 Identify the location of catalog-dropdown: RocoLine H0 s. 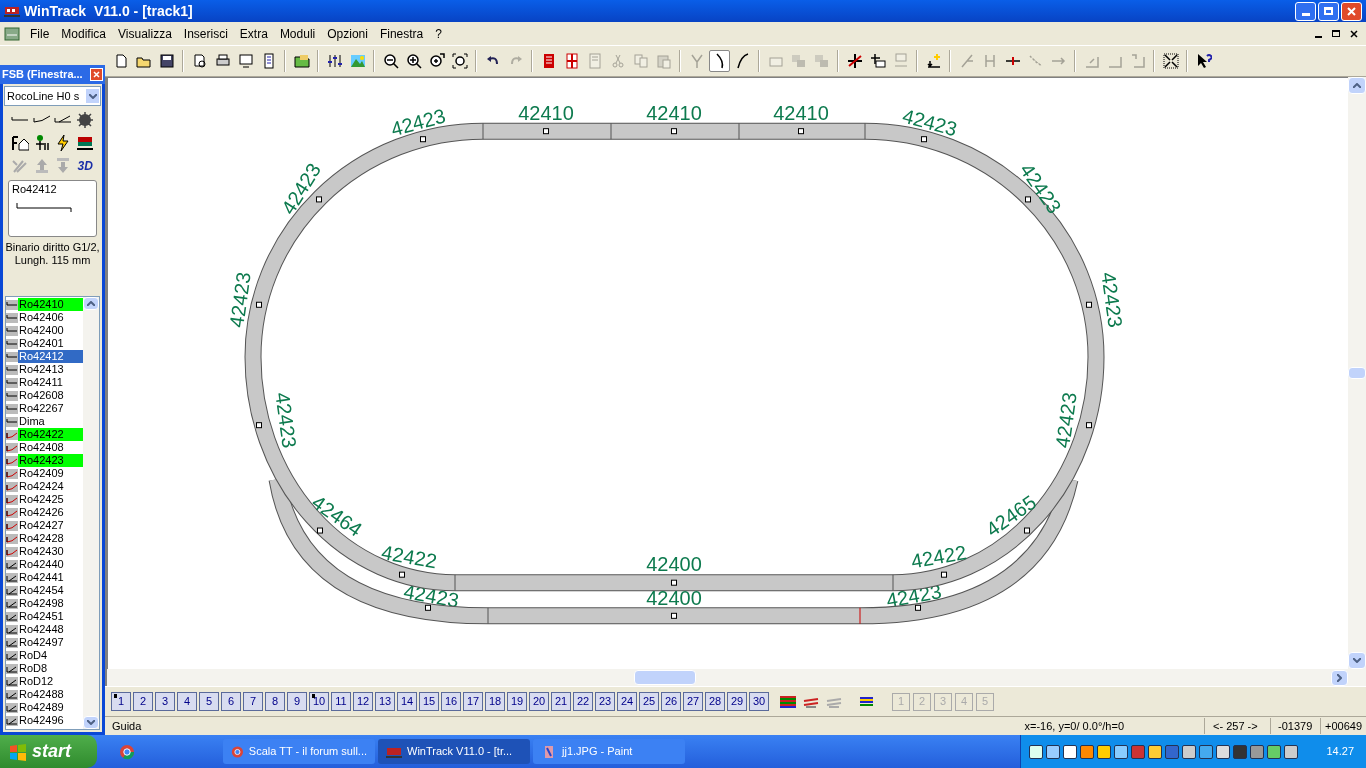
(52, 96).